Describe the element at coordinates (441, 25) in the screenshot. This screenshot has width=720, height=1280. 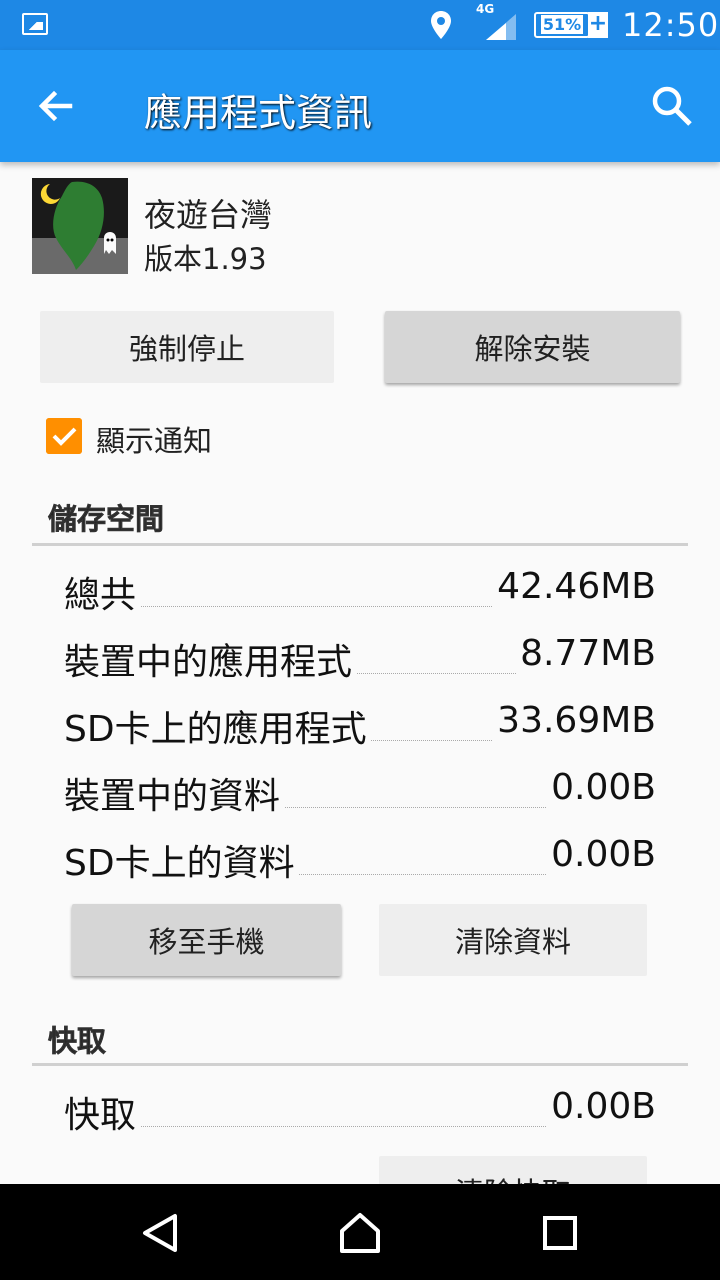
I see `location-icon` at that location.